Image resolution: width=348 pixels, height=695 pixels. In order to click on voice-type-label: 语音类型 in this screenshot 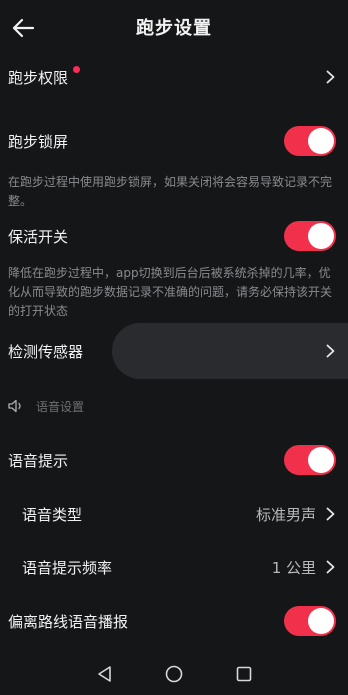, I will do `click(52, 514)`.